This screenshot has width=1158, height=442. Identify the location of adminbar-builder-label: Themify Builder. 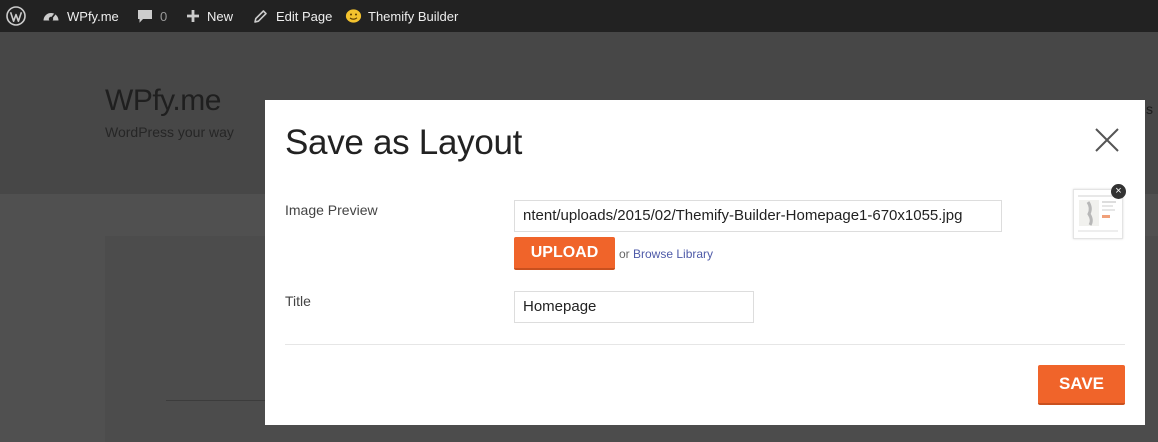
(413, 16).